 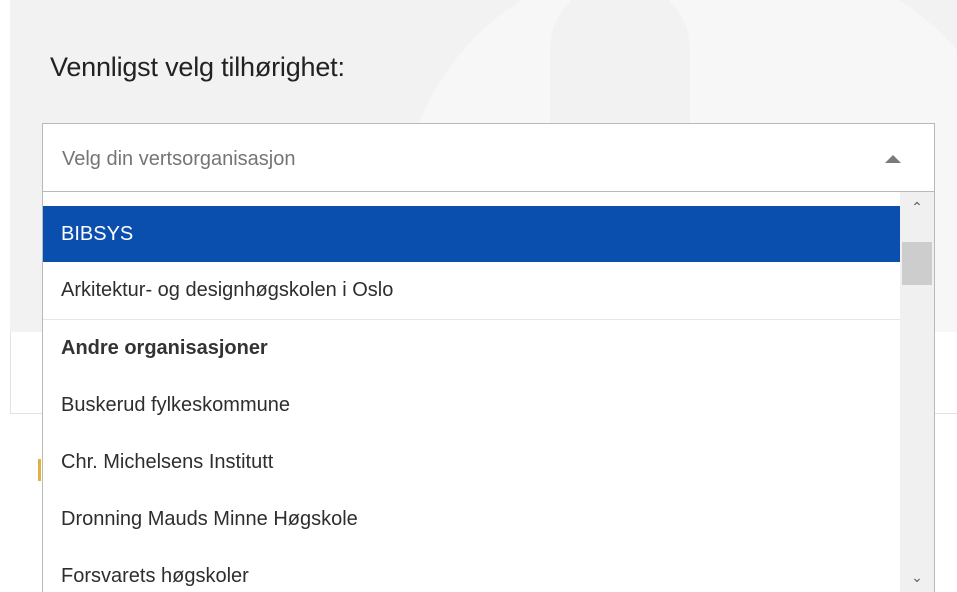 I want to click on option-group-andre-organisasjoner: Andre organisasjoner, so click(x=164, y=348).